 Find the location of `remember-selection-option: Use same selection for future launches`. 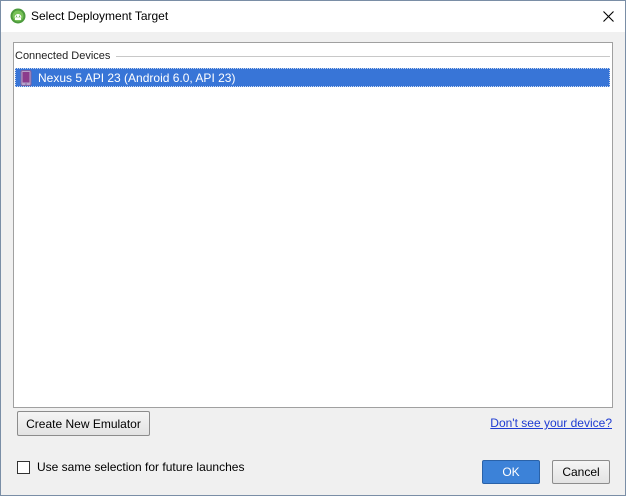

remember-selection-option: Use same selection for future launches is located at coordinates (130, 467).